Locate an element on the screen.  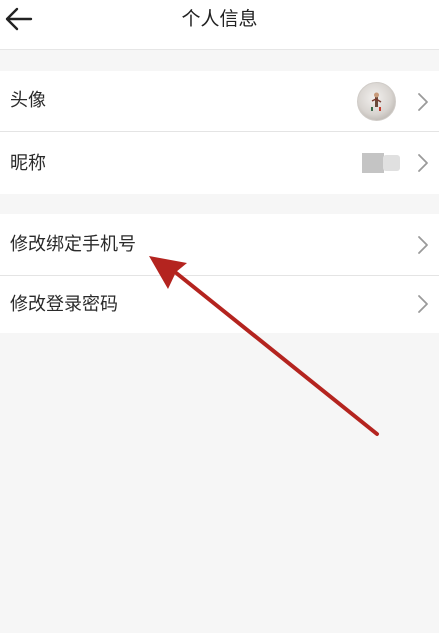
nickname-value-blurred is located at coordinates (381, 163).